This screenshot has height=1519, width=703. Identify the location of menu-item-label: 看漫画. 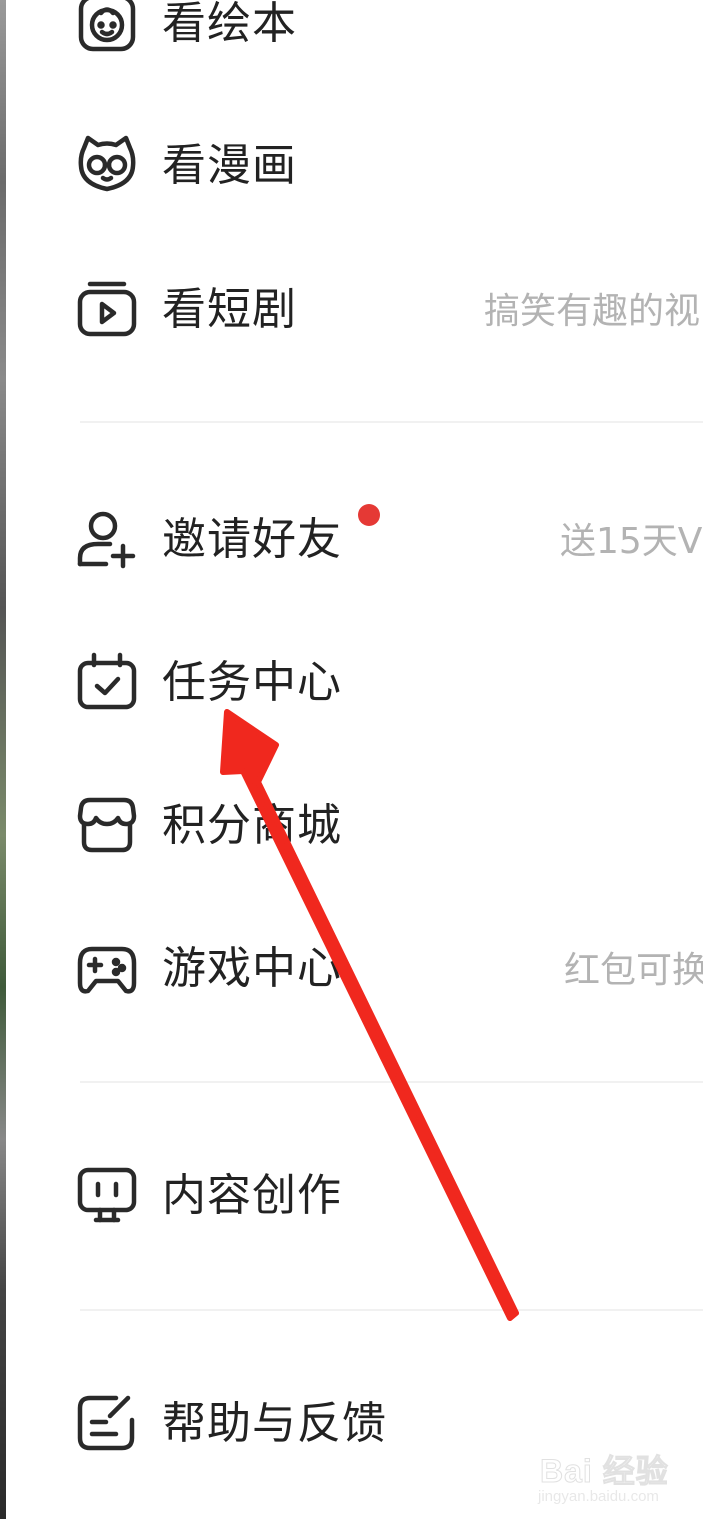
(229, 165).